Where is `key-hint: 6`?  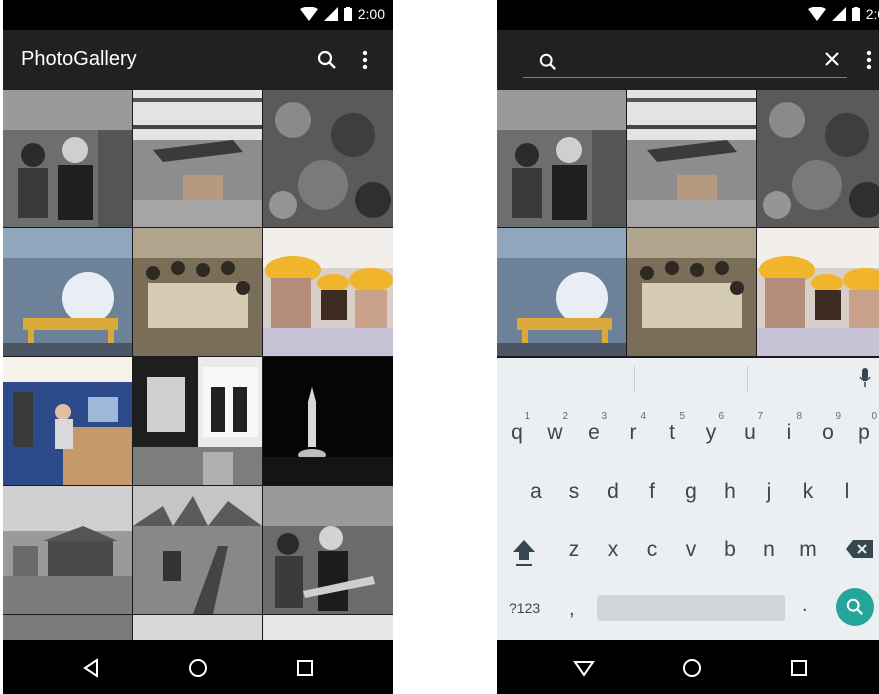 key-hint: 6 is located at coordinates (721, 416).